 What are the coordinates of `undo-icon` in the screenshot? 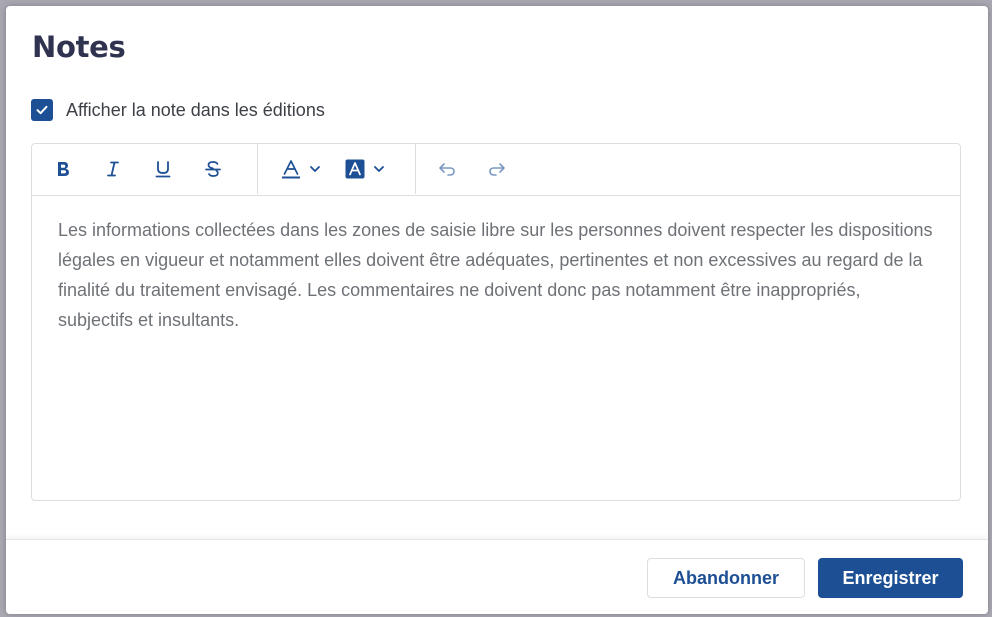 It's located at (447, 169).